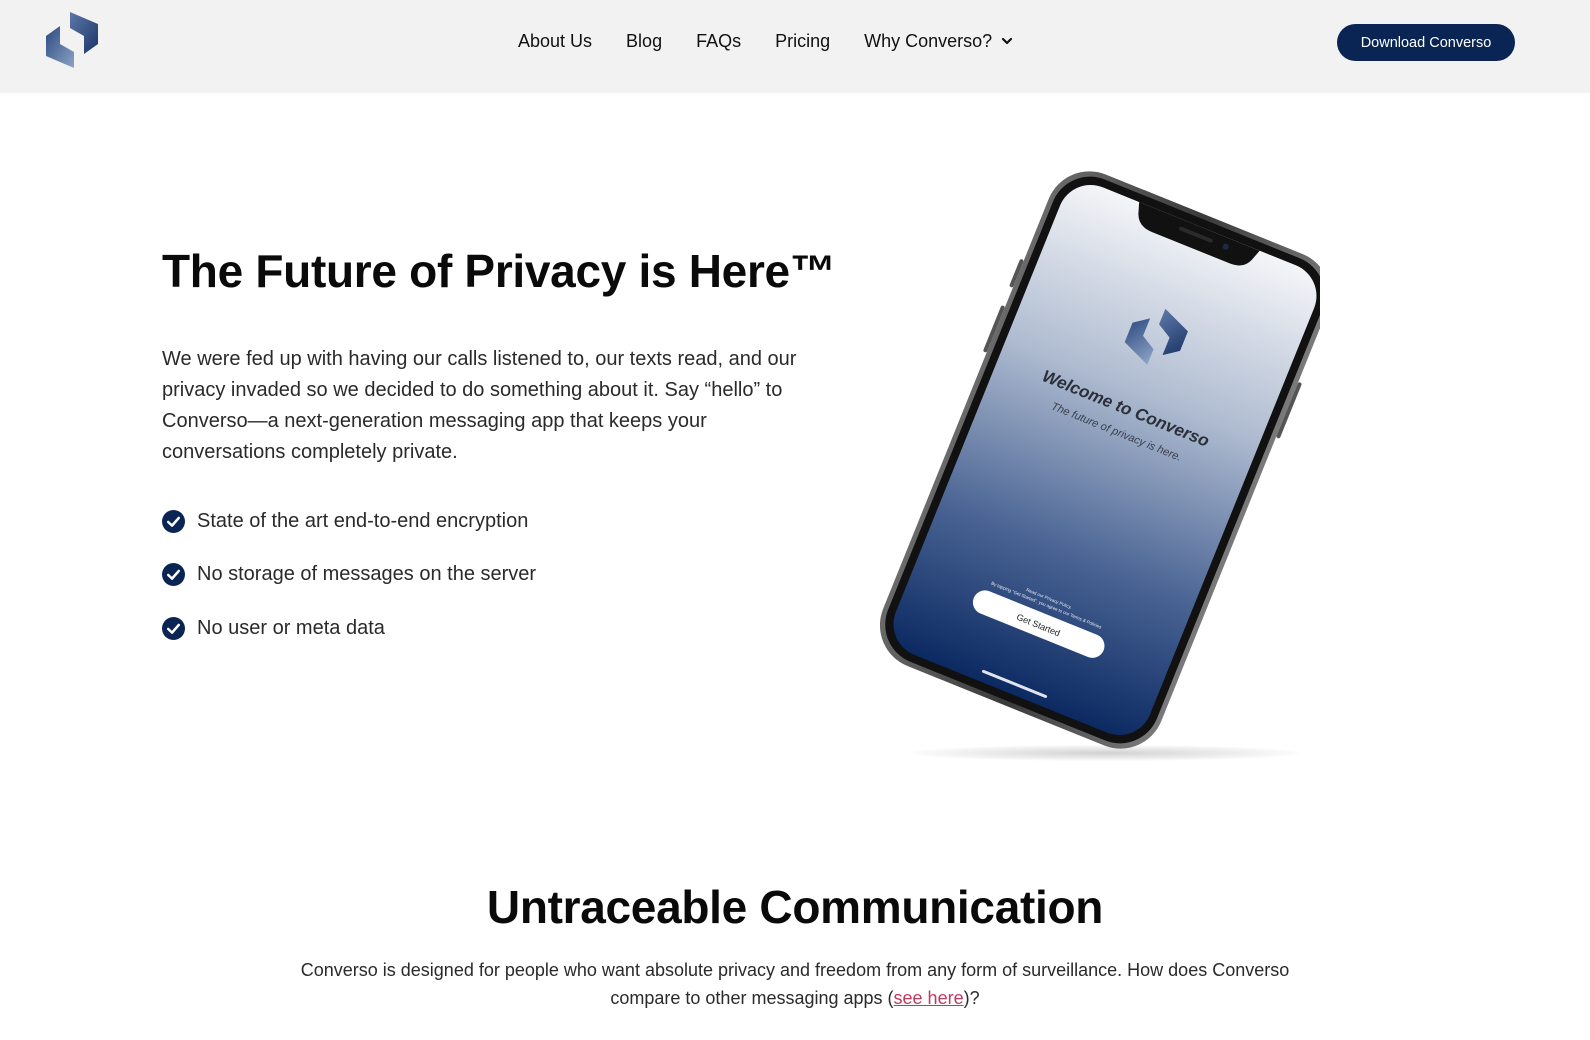 The image size is (1590, 1040). I want to click on nav-why-converso: Why Converso?, so click(928, 41).